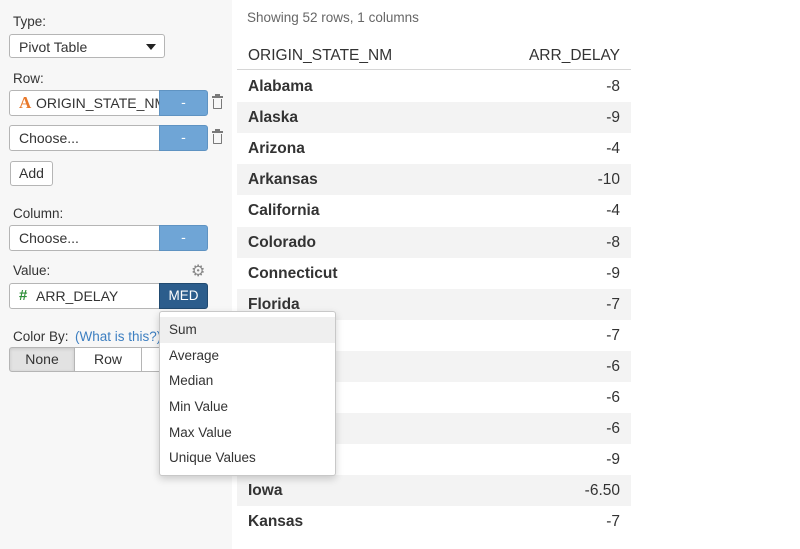 The image size is (800, 549). What do you see at coordinates (77, 296) in the screenshot?
I see `value-field-value: ARR_DELAY` at bounding box center [77, 296].